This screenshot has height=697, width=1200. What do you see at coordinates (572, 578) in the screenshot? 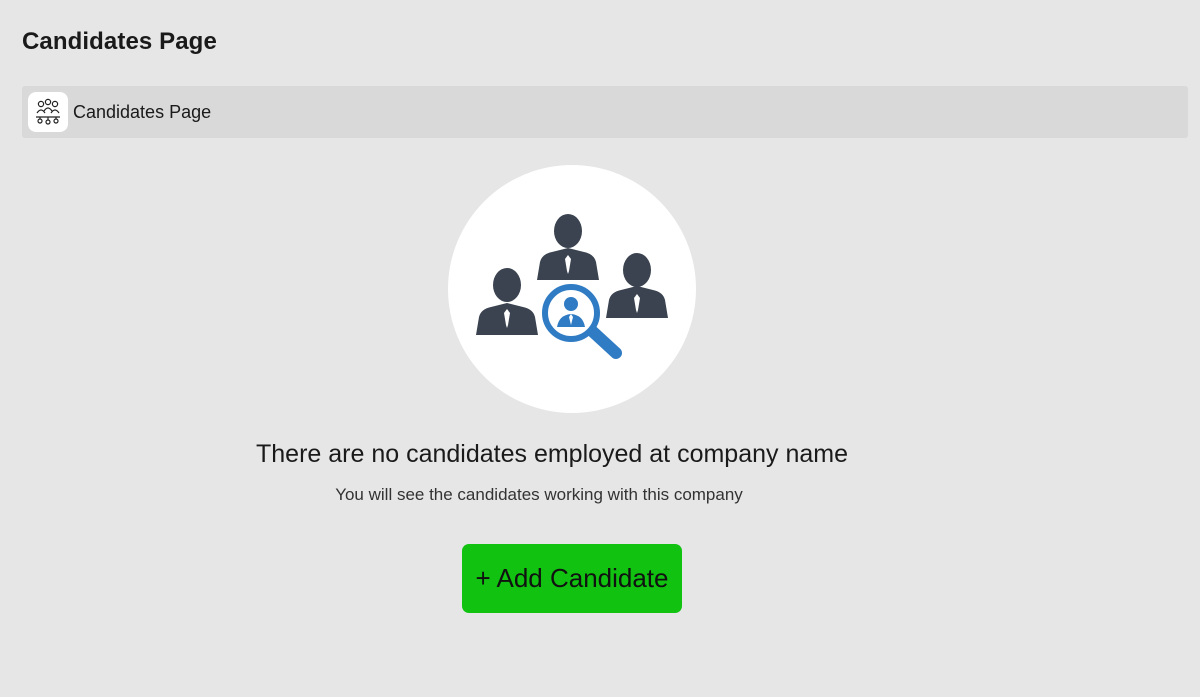
I see `add-candidate-button: + Add Candidate` at bounding box center [572, 578].